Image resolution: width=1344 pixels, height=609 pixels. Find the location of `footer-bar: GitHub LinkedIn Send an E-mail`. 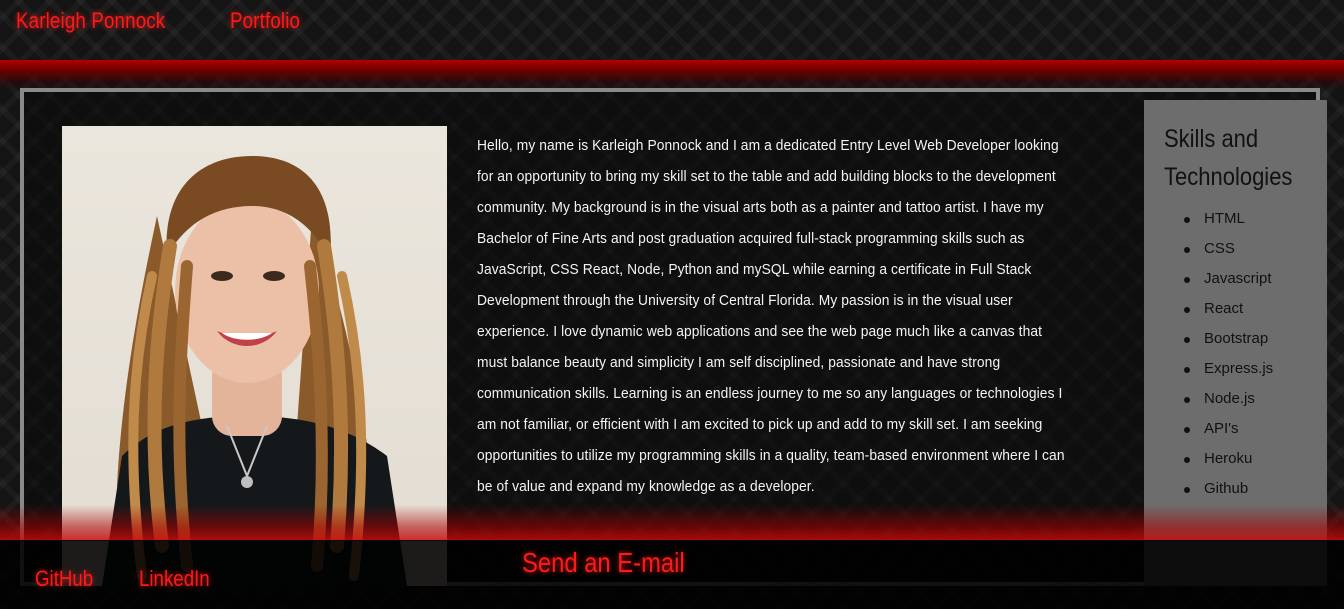

footer-bar: GitHub LinkedIn Send an E-mail is located at coordinates (672, 574).